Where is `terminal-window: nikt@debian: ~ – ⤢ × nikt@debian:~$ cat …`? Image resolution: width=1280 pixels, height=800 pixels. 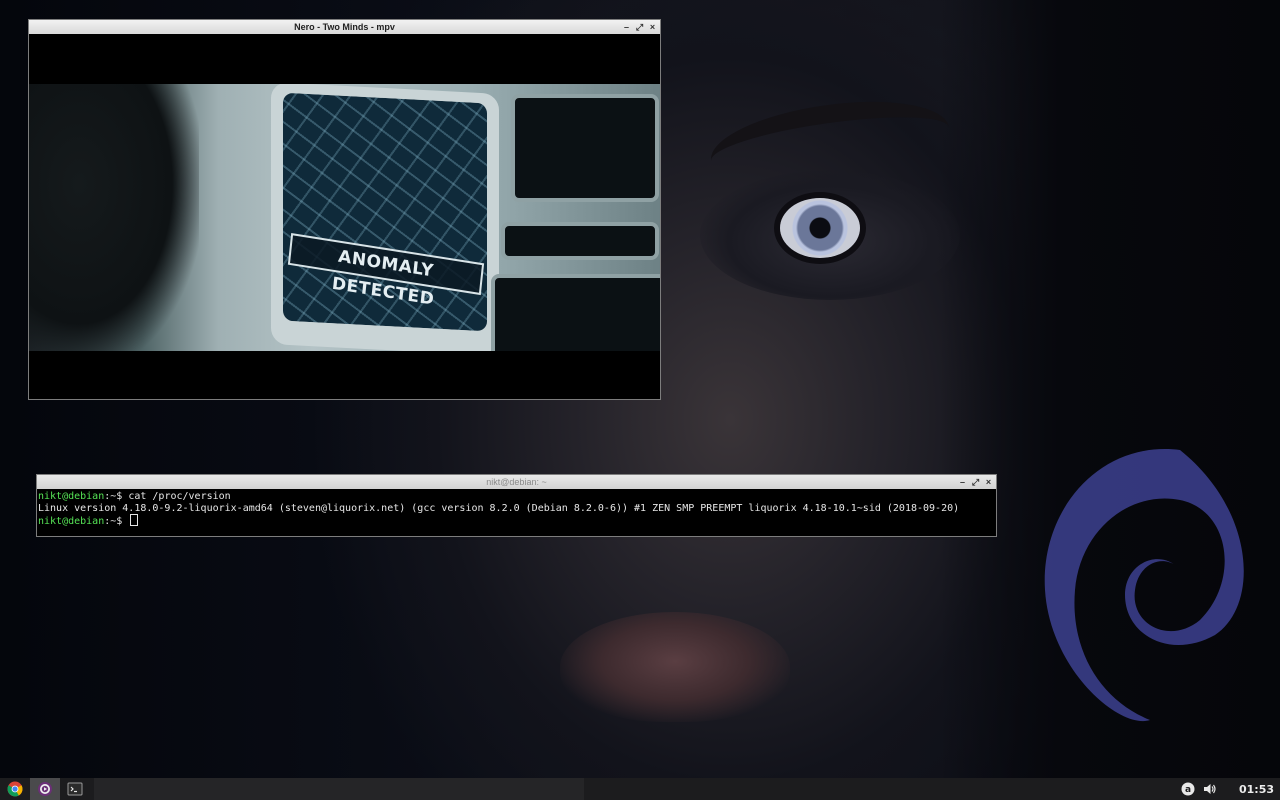
terminal-window: nikt@debian: ~ – ⤢ × nikt@debian:~$ cat … is located at coordinates (516, 505).